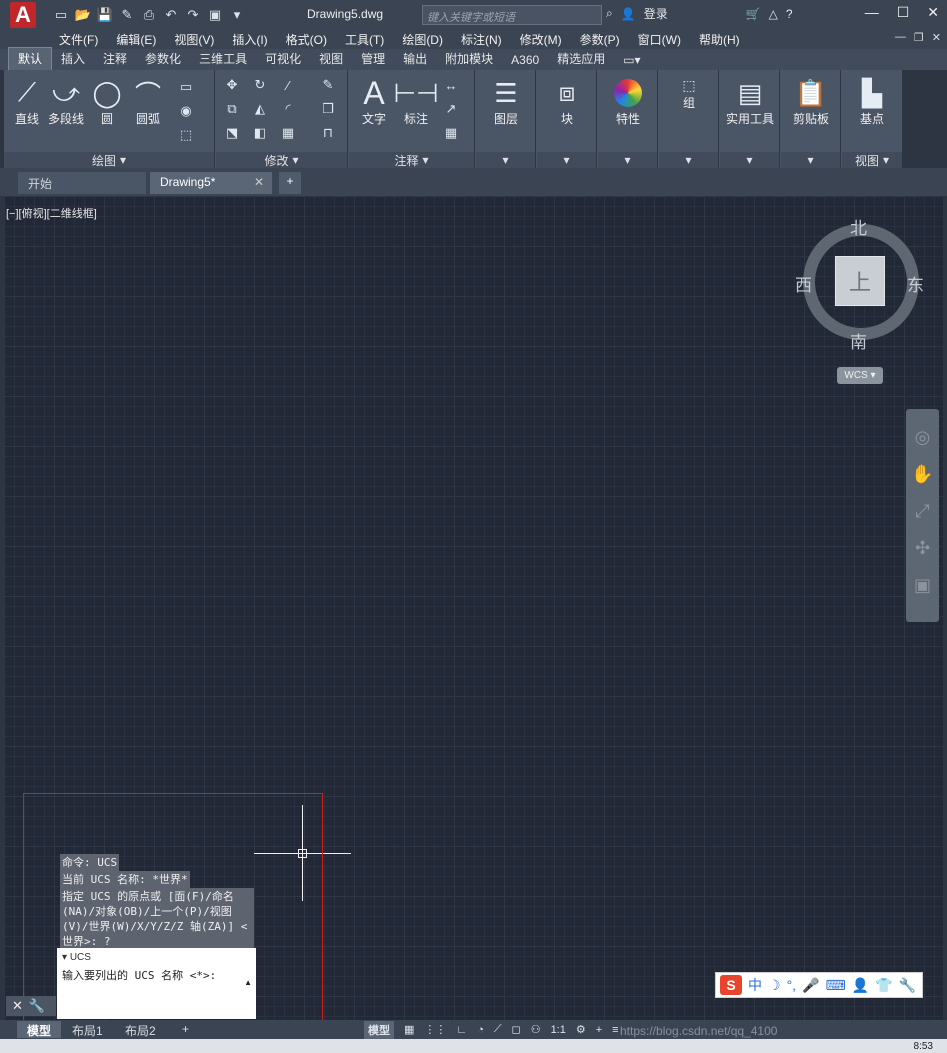 The image size is (947, 1053). Describe the element at coordinates (288, 109) in the screenshot. I see `fillet-icon: ◜` at that location.